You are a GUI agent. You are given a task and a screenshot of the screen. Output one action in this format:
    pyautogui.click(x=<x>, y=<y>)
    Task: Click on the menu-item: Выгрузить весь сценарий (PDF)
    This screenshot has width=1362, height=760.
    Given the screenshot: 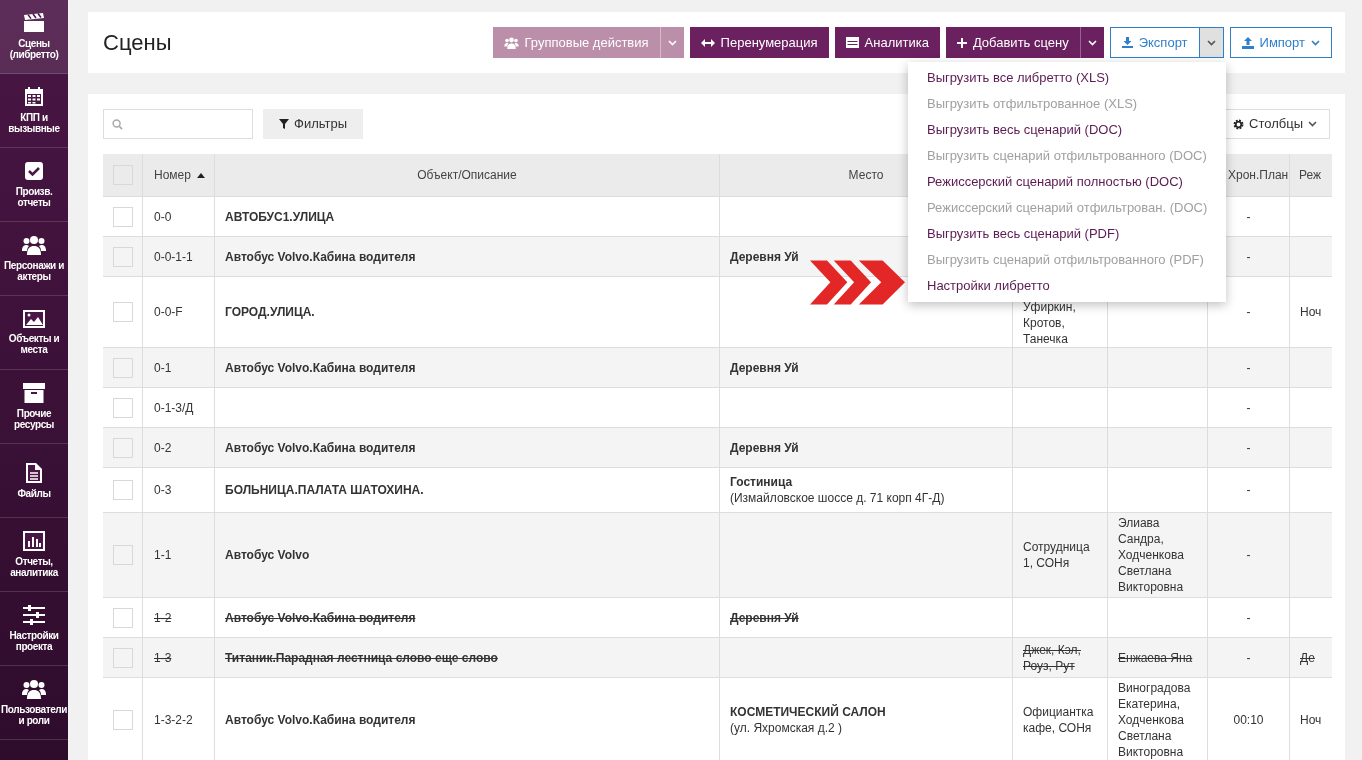 What is the action you would take?
    pyautogui.click(x=1067, y=234)
    